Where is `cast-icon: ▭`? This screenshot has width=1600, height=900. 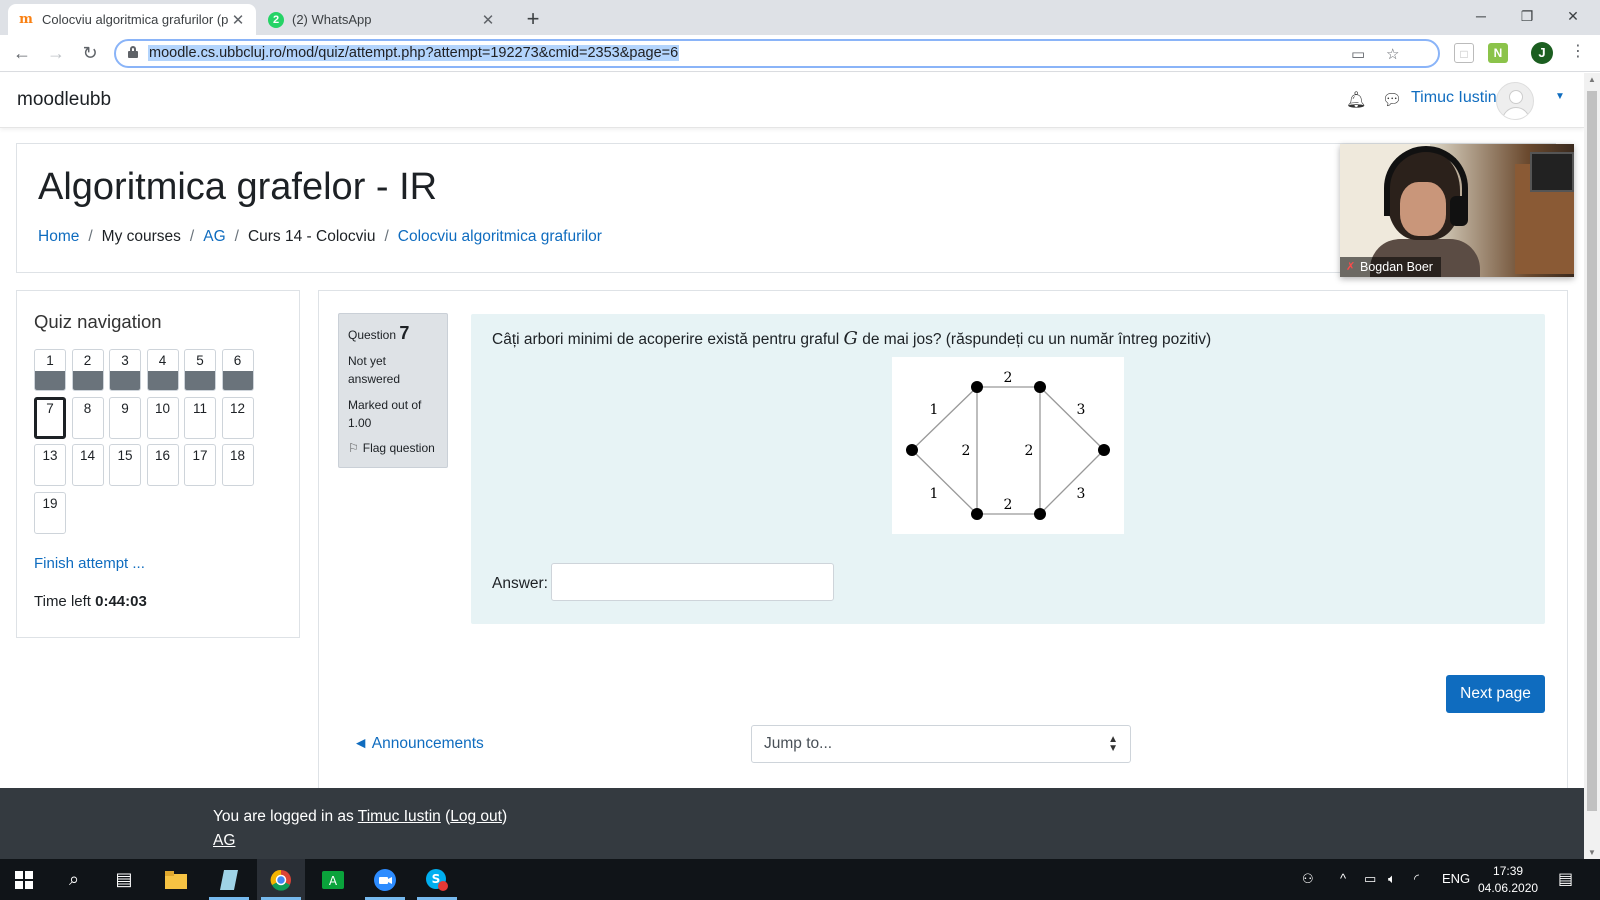 cast-icon: ▭ is located at coordinates (1358, 54).